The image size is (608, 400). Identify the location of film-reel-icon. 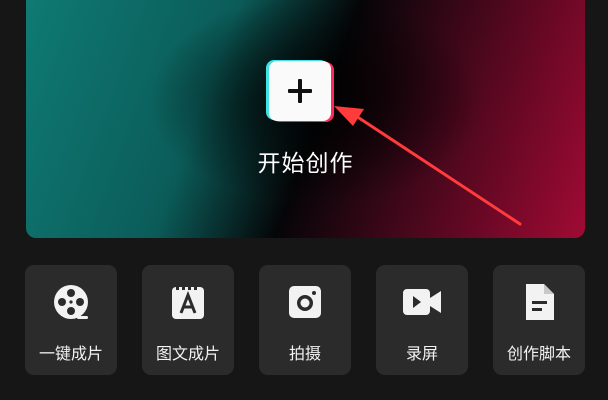
(71, 302).